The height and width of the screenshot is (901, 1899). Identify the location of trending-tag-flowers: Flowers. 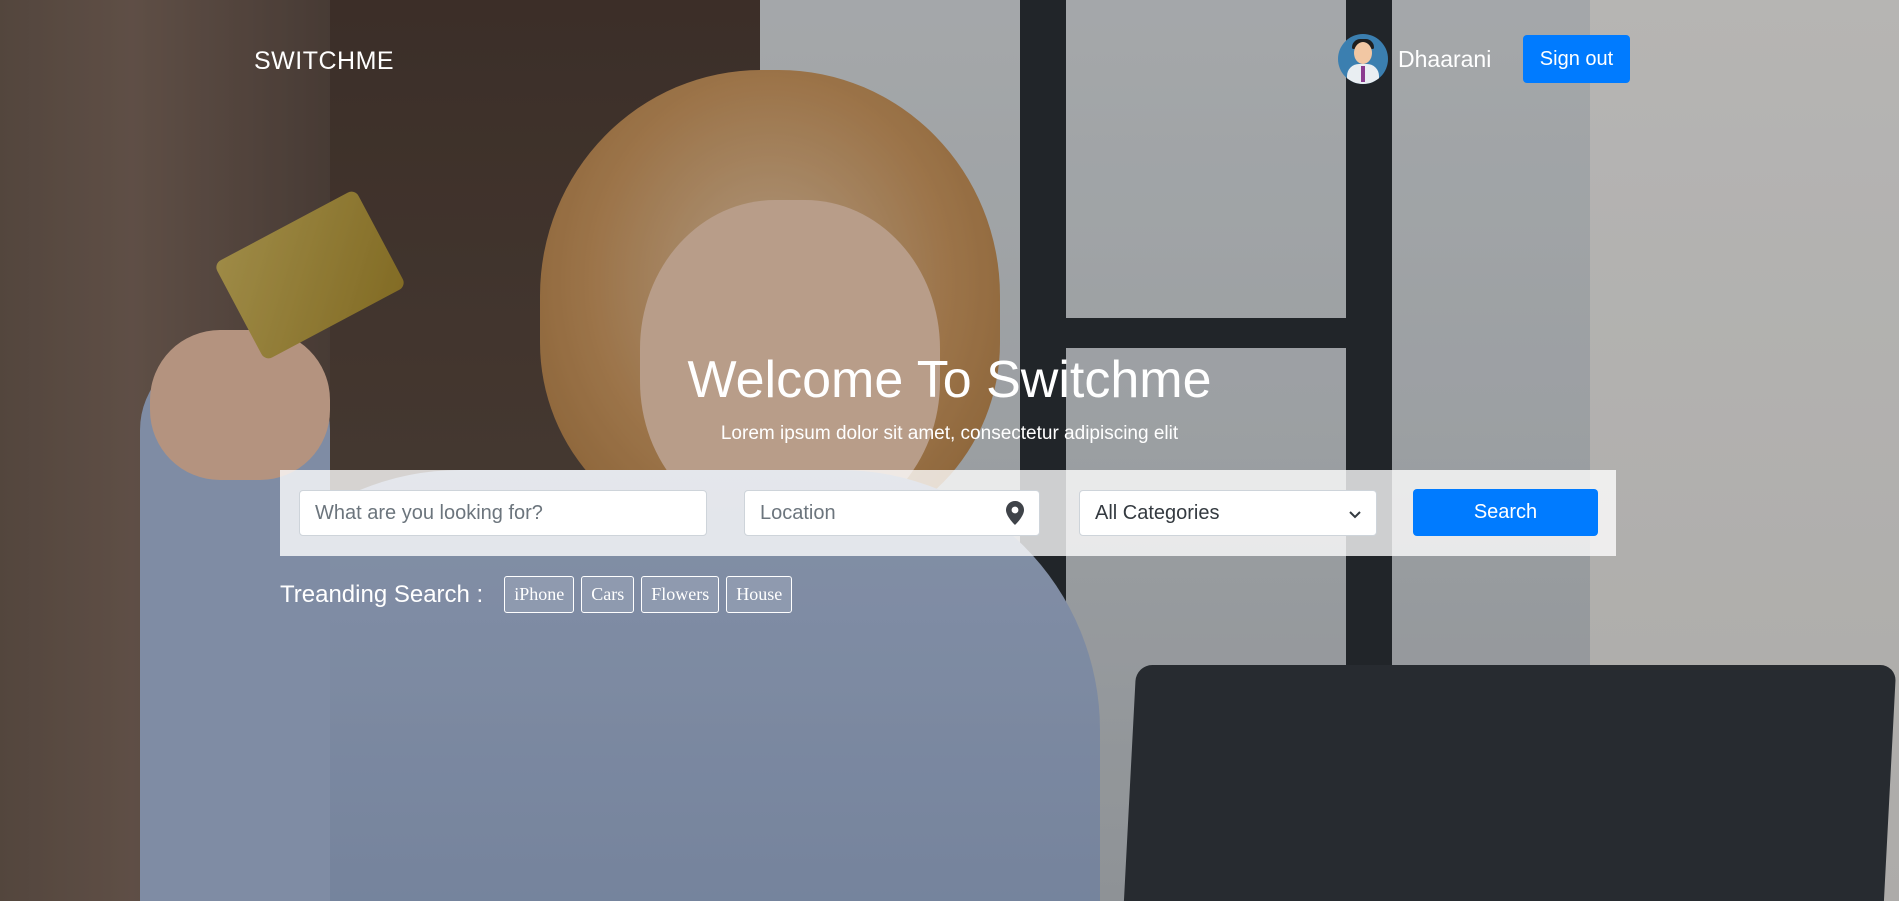
(680, 594).